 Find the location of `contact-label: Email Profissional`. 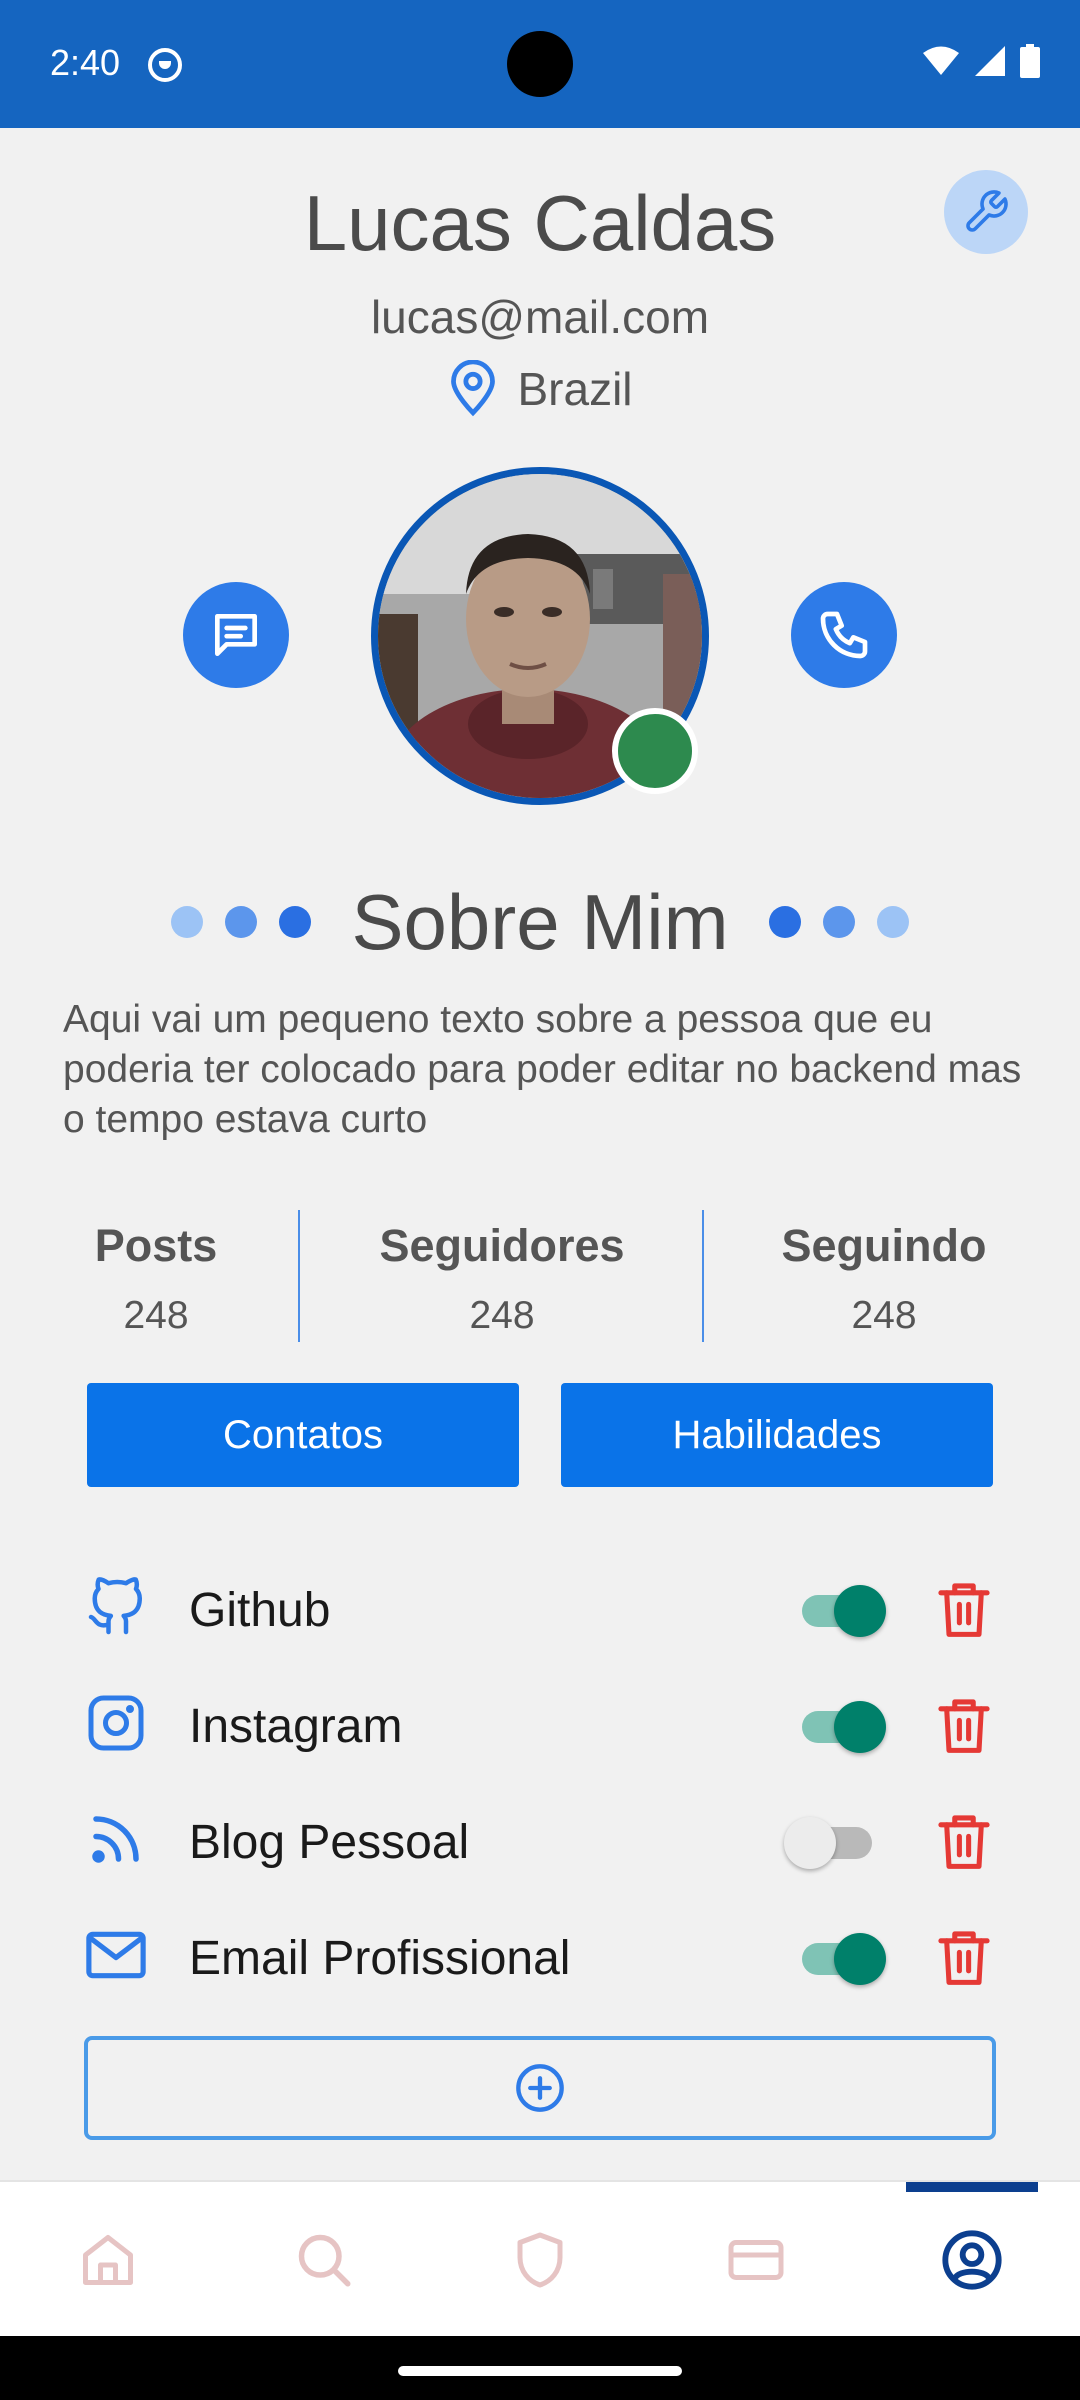

contact-label: Email Profissional is located at coordinates (380, 1958).